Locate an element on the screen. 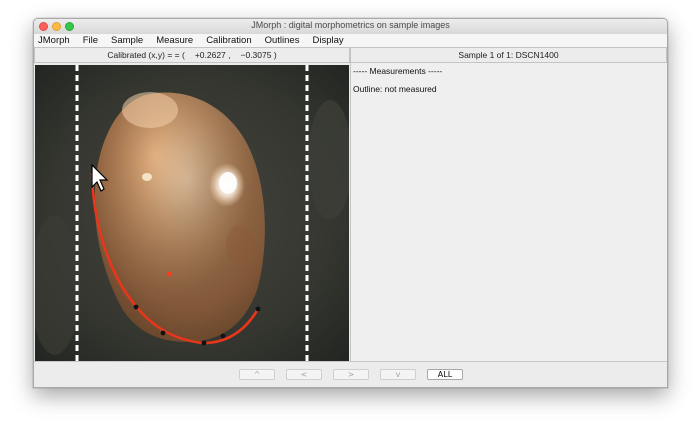 The width and height of the screenshot is (700, 434). nav-next-button: > is located at coordinates (351, 374).